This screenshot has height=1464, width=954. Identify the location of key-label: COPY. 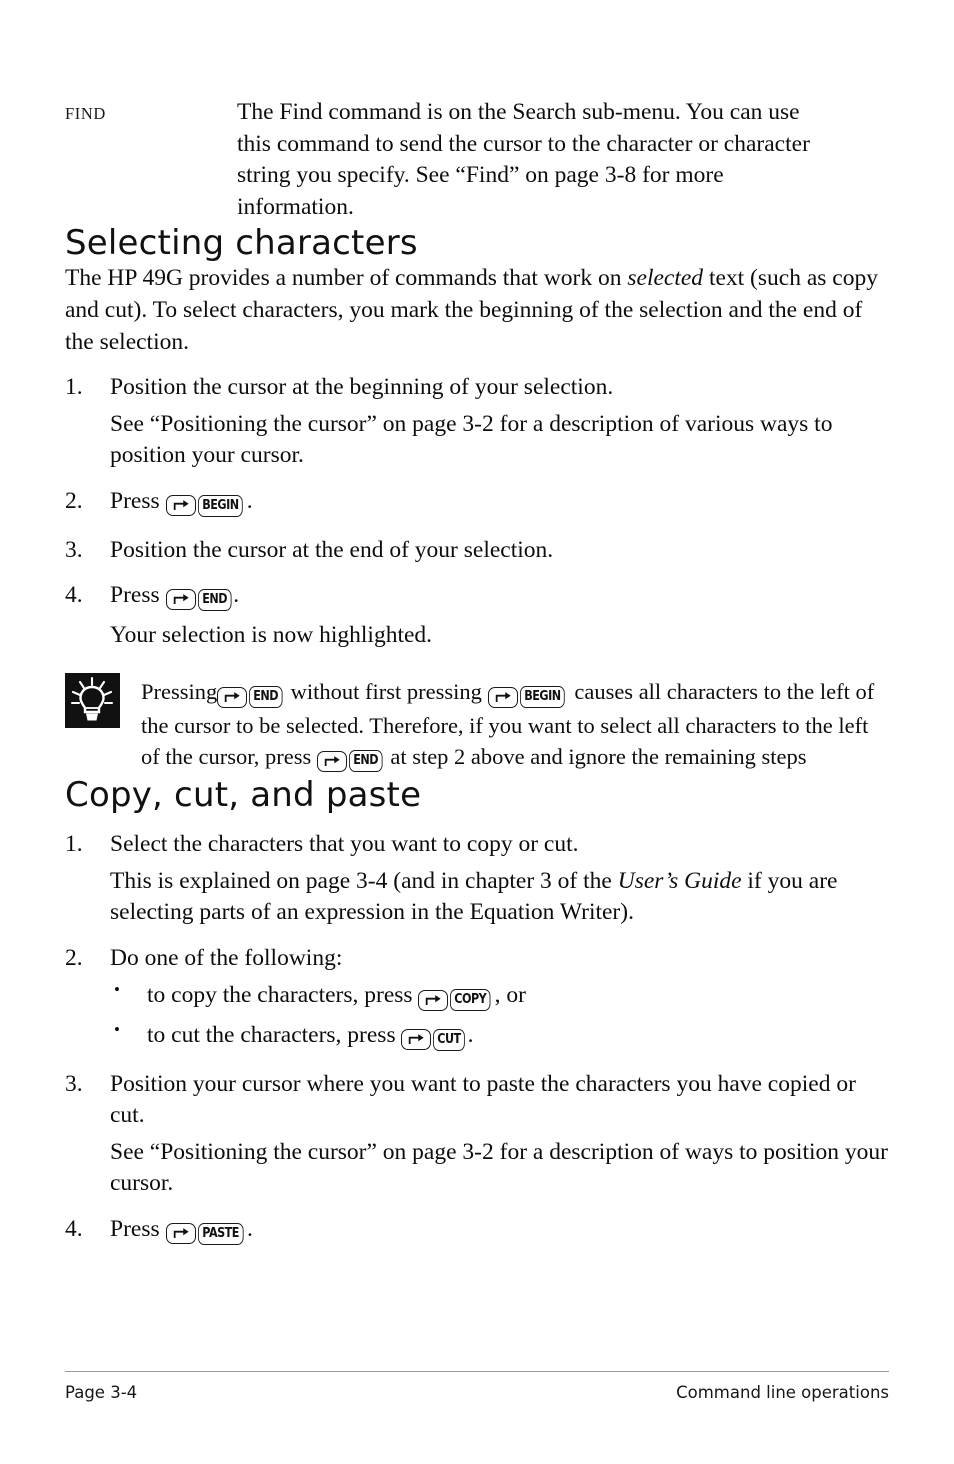
(470, 1000).